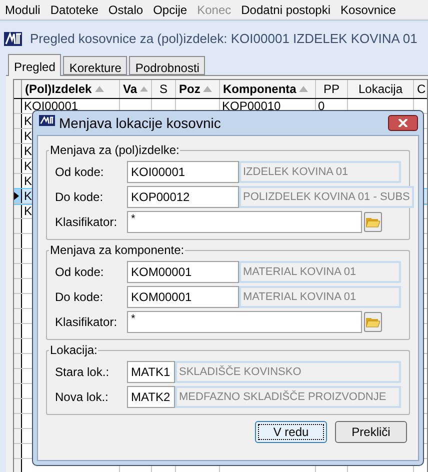 The image size is (428, 472). What do you see at coordinates (320, 172) in the screenshot?
I see `description-field: IZDELEK KOVINA 01` at bounding box center [320, 172].